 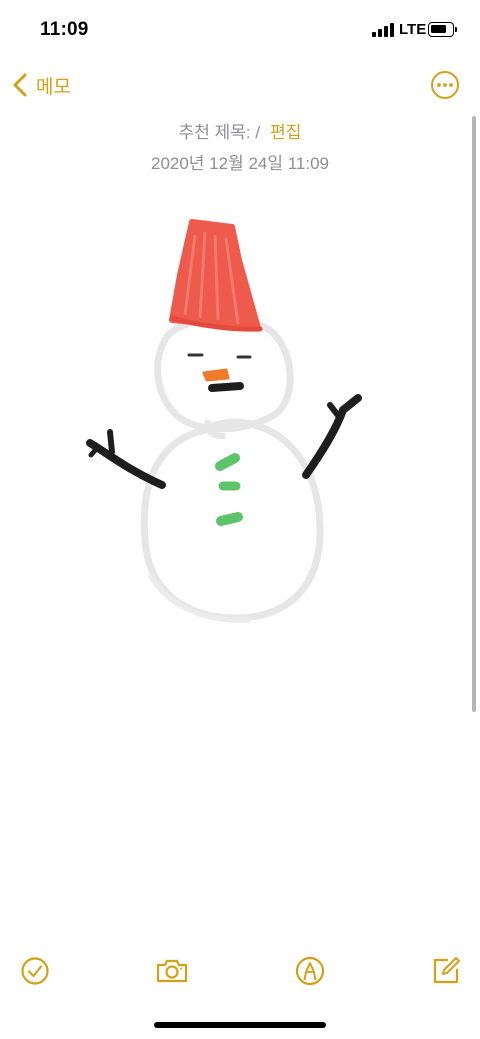 What do you see at coordinates (239, 163) in the screenshot?
I see `note-date: 2020년 12월 24일 11:09` at bounding box center [239, 163].